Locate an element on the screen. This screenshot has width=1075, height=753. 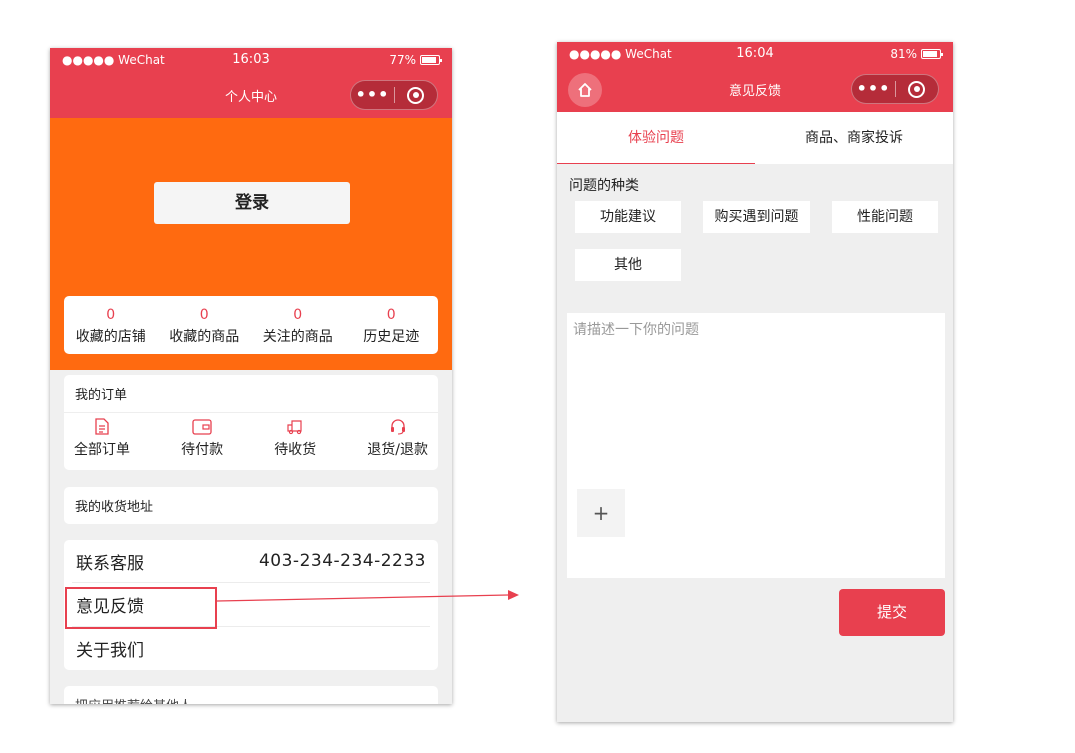
tag-purchase-problem: 购买遇到问题 is located at coordinates (756, 217).